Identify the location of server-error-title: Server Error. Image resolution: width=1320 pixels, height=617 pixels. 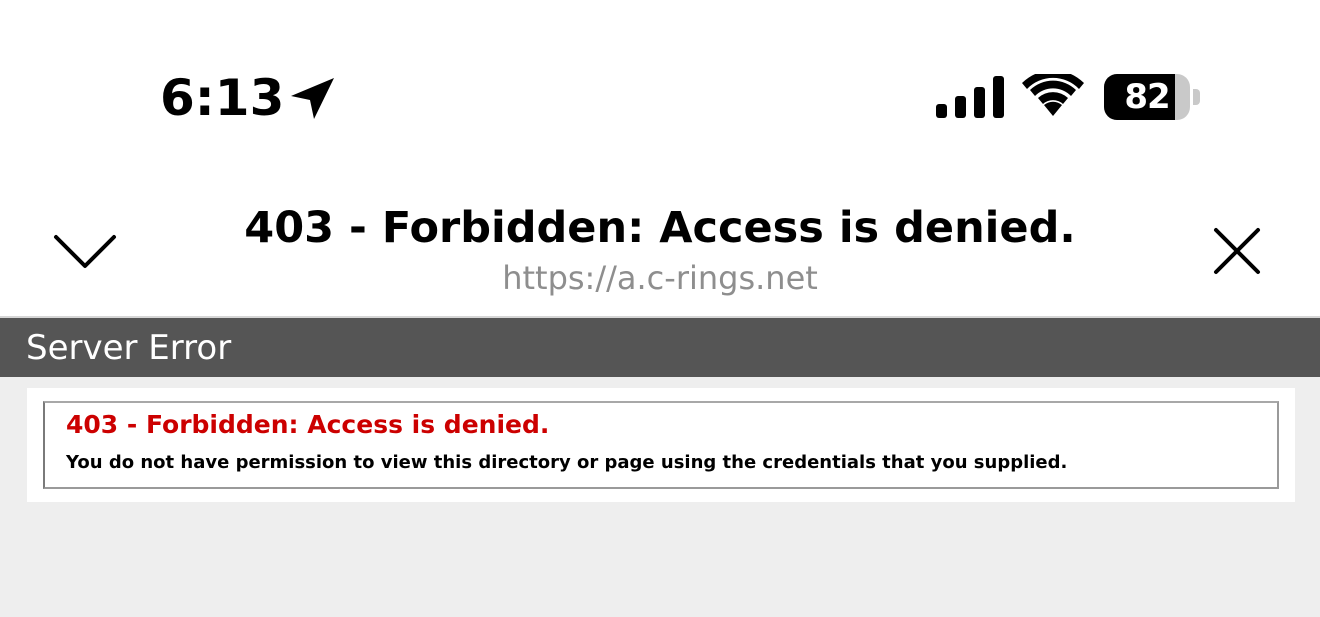
(129, 348).